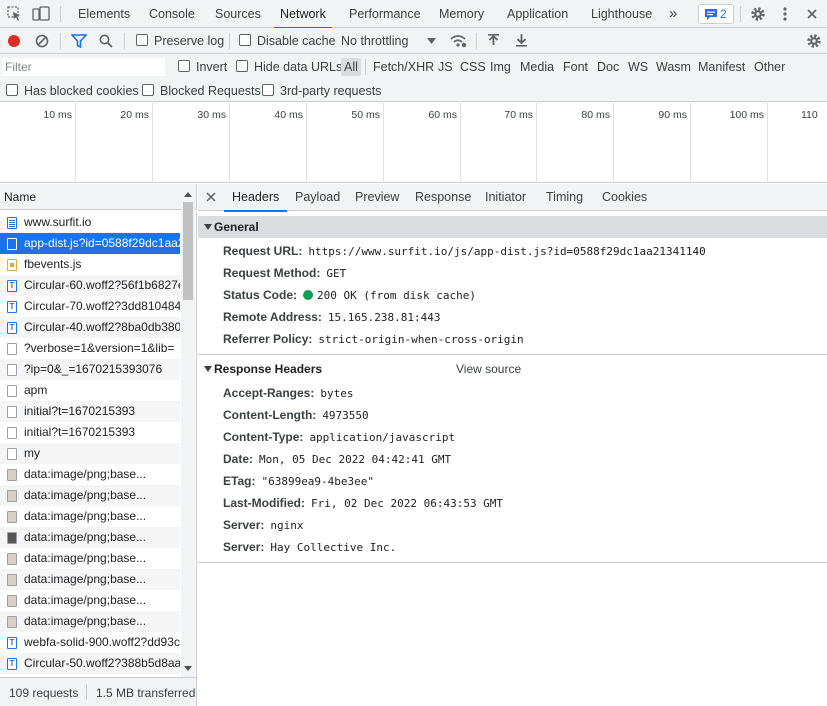 This screenshot has width=827, height=706. What do you see at coordinates (90, 369) in the screenshot?
I see `request-row: ?ip=0&_=1670215393076` at bounding box center [90, 369].